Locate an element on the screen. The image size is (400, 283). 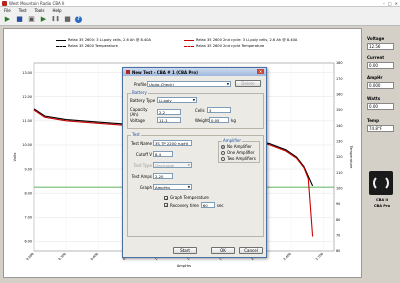
y-tick-label: 11.00 is located at coordinates (27, 121).